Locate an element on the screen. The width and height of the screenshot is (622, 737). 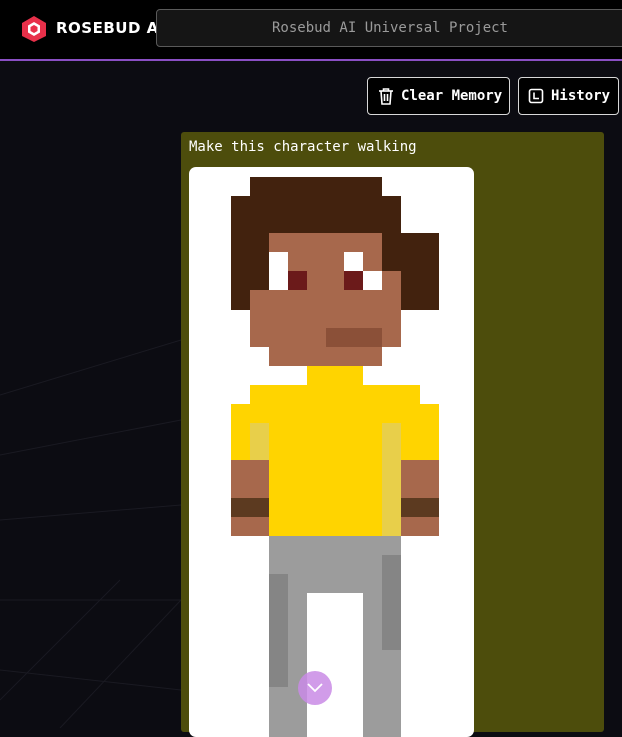
top-bar: ROSEBUD AI Rosebud AI Universal Project is located at coordinates (311, 30).